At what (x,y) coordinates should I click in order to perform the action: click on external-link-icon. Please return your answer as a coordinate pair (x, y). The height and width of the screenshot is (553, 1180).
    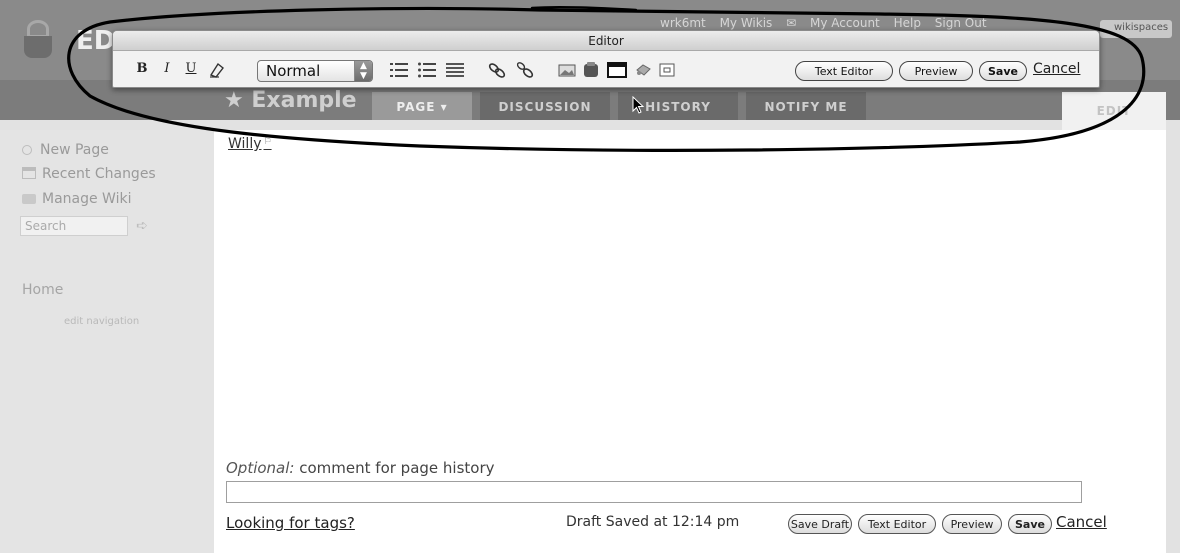
    Looking at the image, I should click on (525, 70).